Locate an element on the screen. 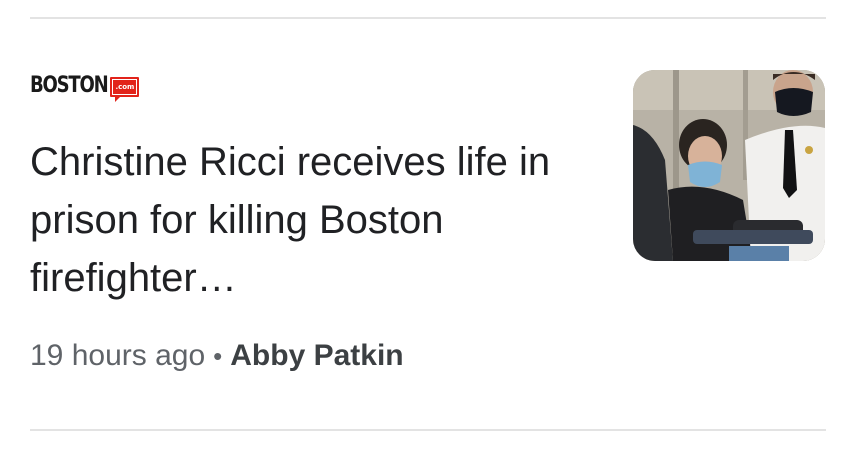  source-logo-domain-badge: .com is located at coordinates (125, 89).